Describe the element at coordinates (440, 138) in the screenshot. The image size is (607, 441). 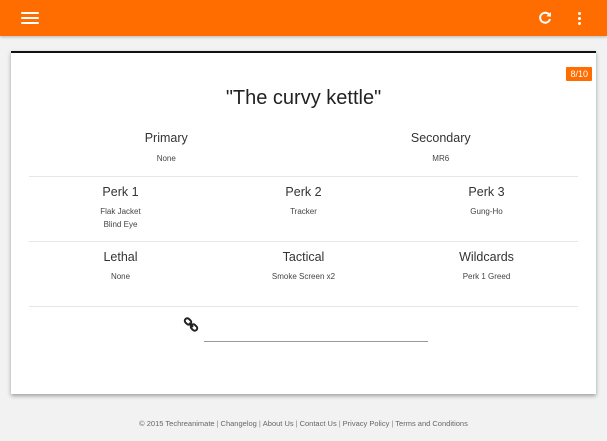
I see `secondary-label: Secondary` at that location.